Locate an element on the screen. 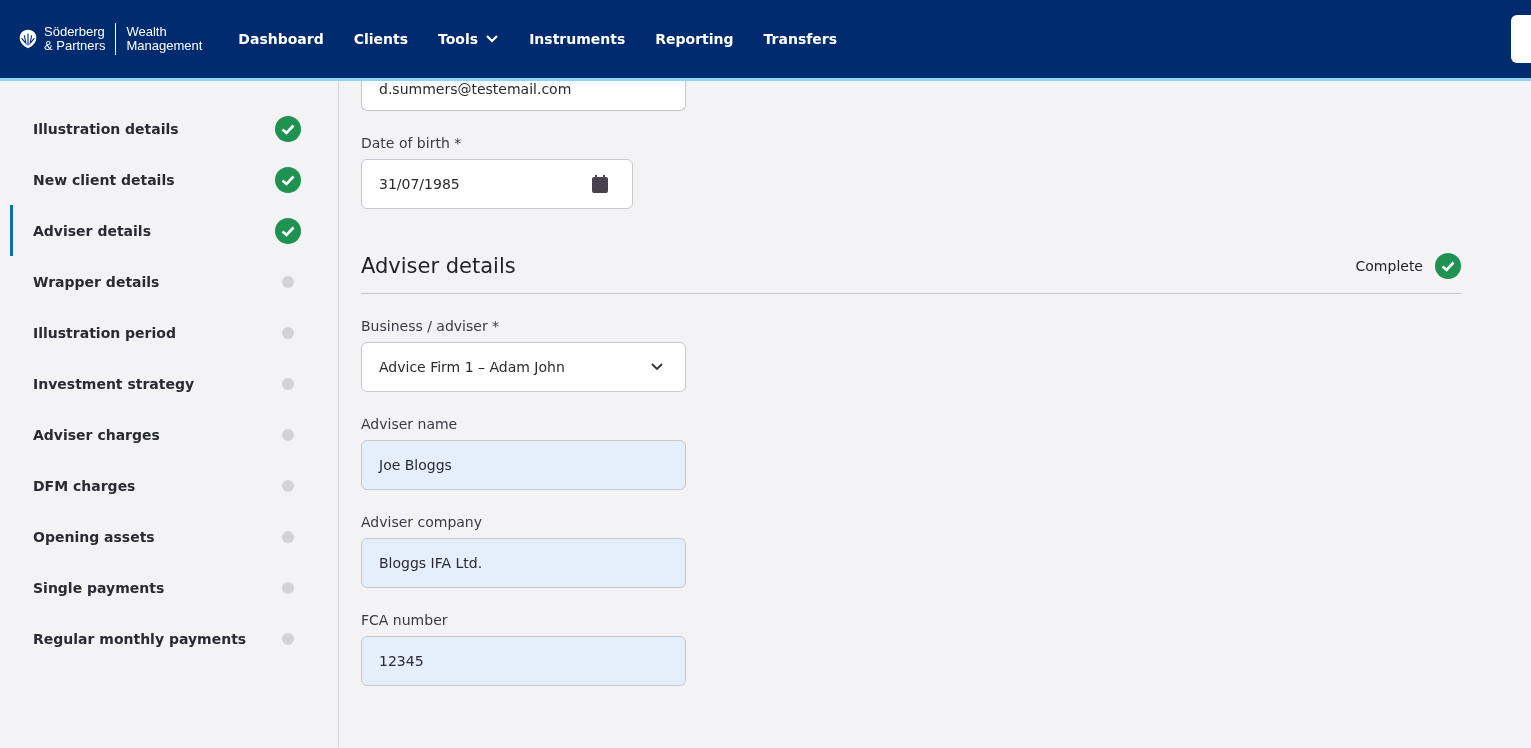  nav-link: Tools is located at coordinates (469, 39).